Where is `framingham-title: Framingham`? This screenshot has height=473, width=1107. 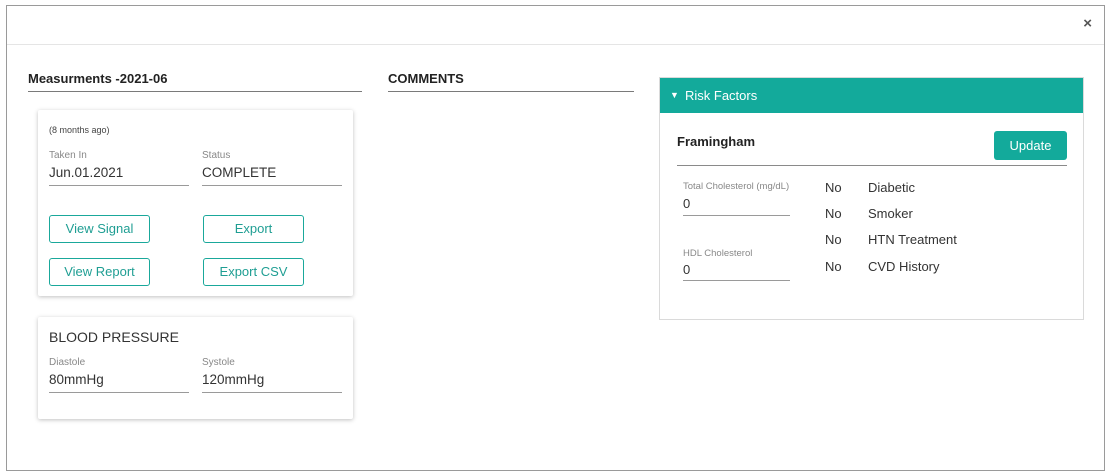 framingham-title: Framingham is located at coordinates (716, 141).